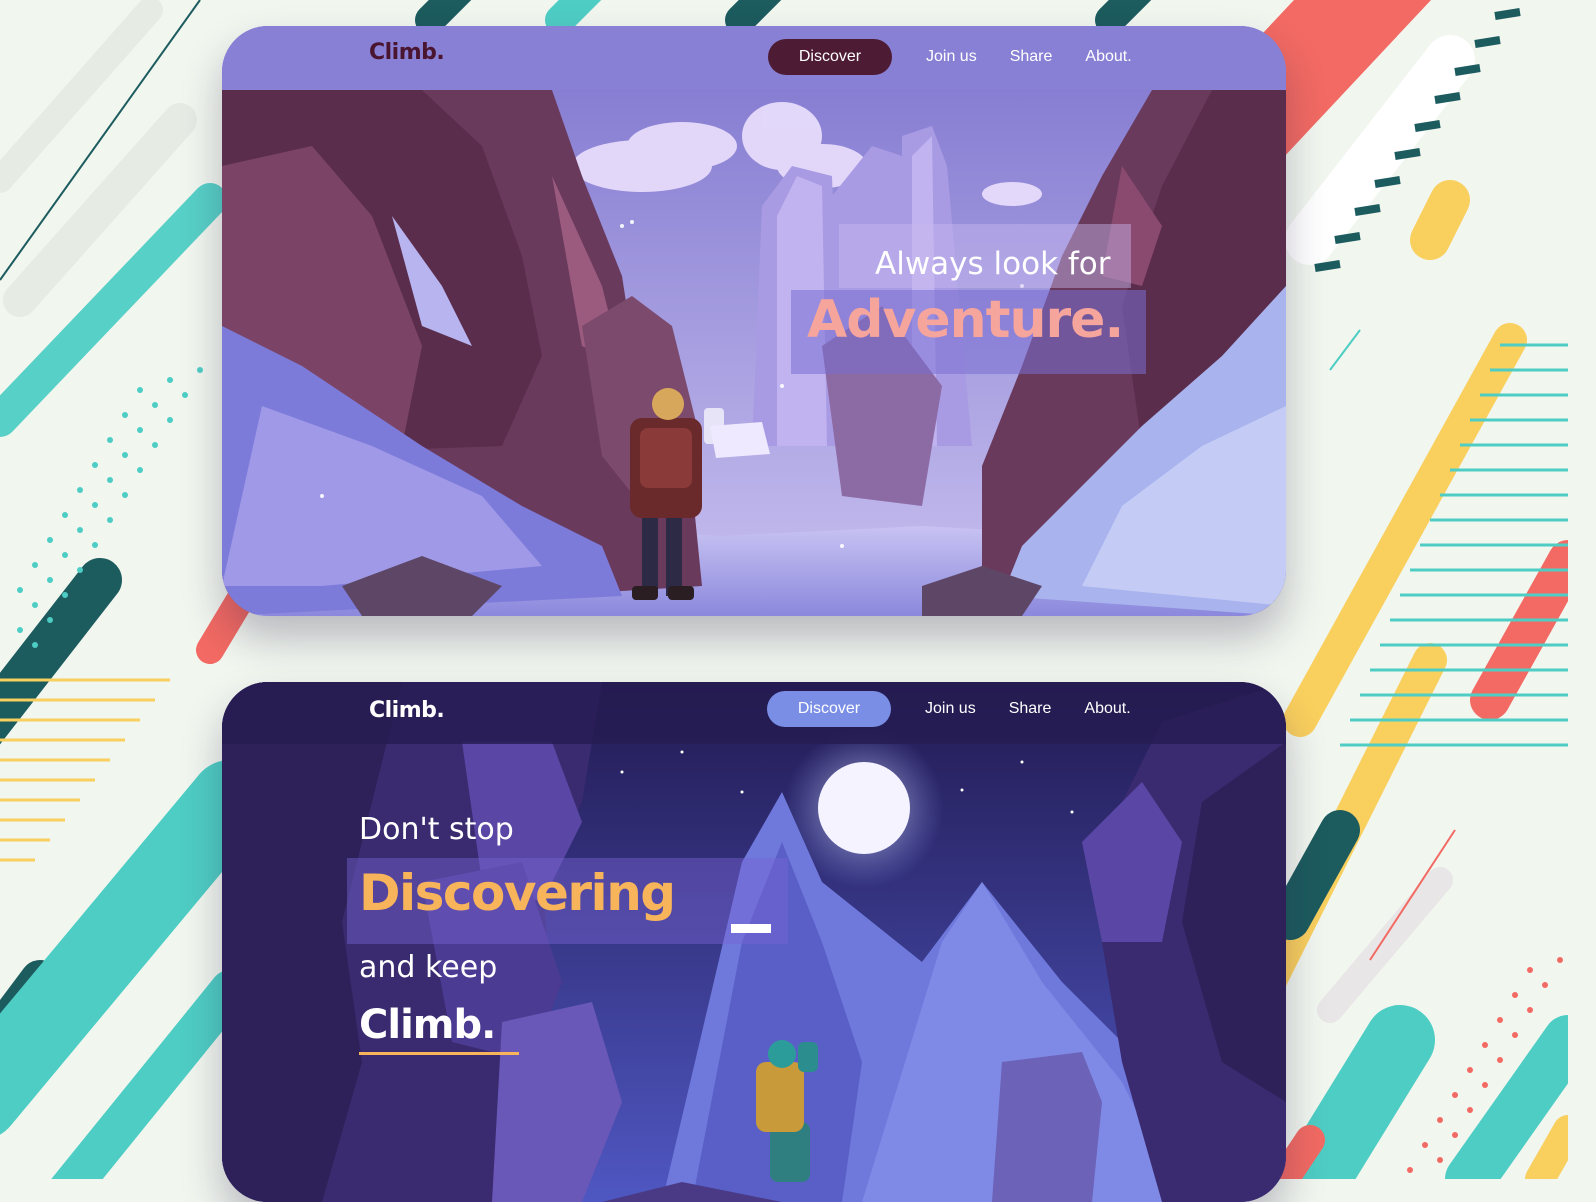 The width and height of the screenshot is (1596, 1202). What do you see at coordinates (577, 933) in the screenshot?
I see `hero-headline: Don't stop Discovering and keep Climb.` at bounding box center [577, 933].